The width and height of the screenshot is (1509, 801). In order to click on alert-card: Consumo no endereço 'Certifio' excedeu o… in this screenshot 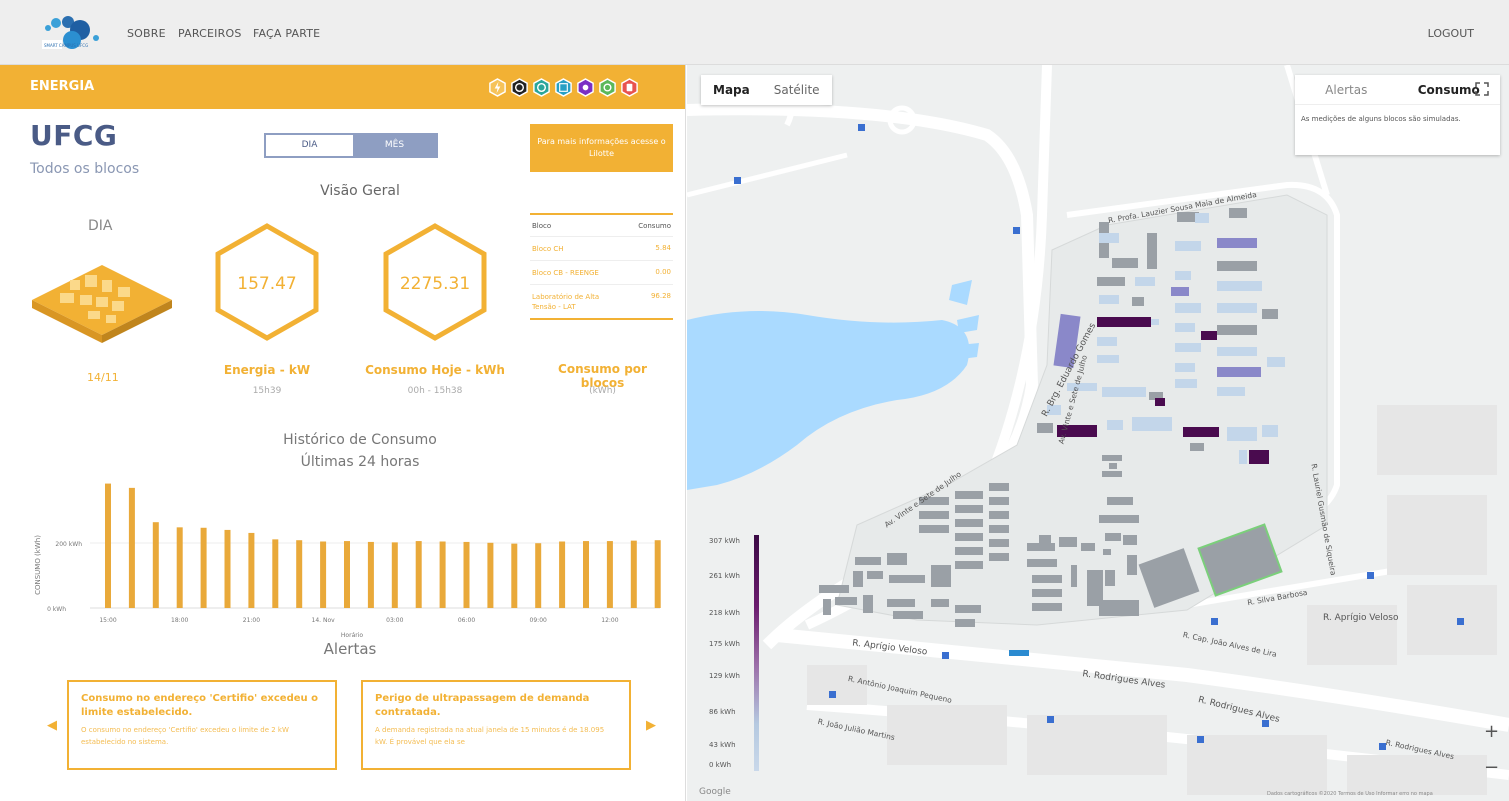, I will do `click(202, 725)`.